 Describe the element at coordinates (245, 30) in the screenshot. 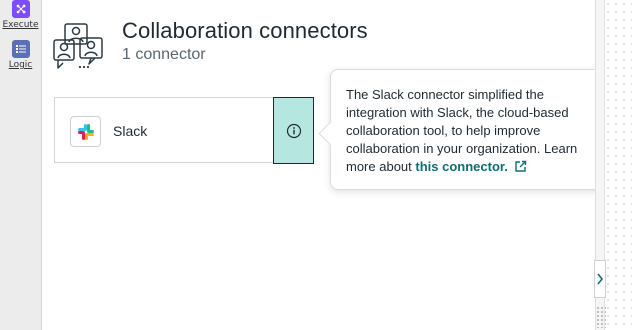

I see `page-title: Collaboration connectors` at that location.